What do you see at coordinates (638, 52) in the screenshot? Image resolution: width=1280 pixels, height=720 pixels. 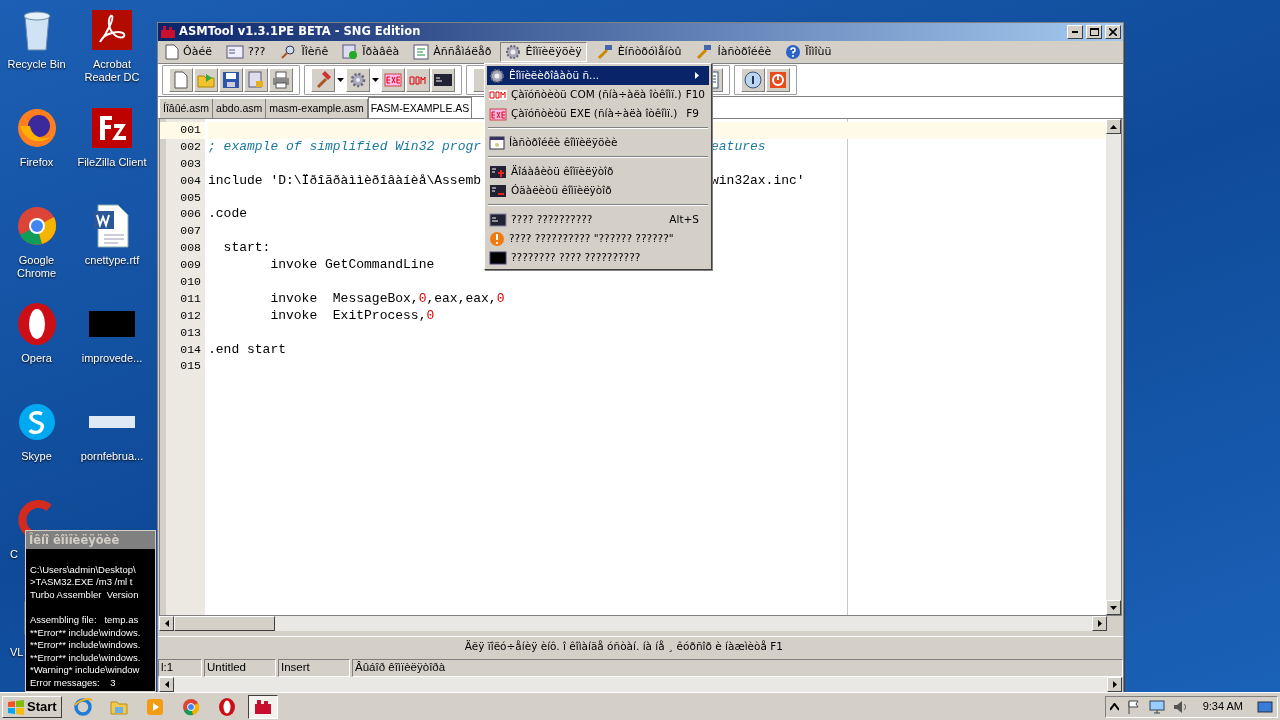 I see `menu-item: Èíñòðóìåíòû` at bounding box center [638, 52].